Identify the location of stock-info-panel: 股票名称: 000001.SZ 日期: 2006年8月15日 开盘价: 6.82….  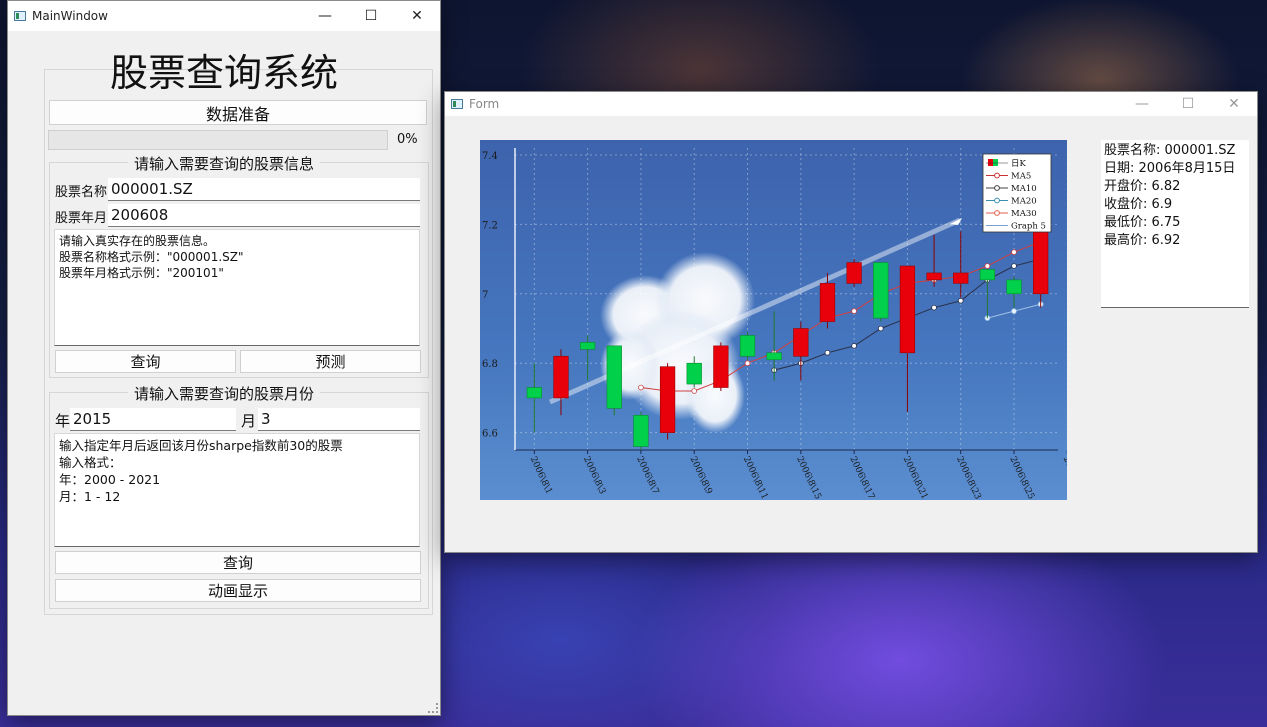
(1175, 224).